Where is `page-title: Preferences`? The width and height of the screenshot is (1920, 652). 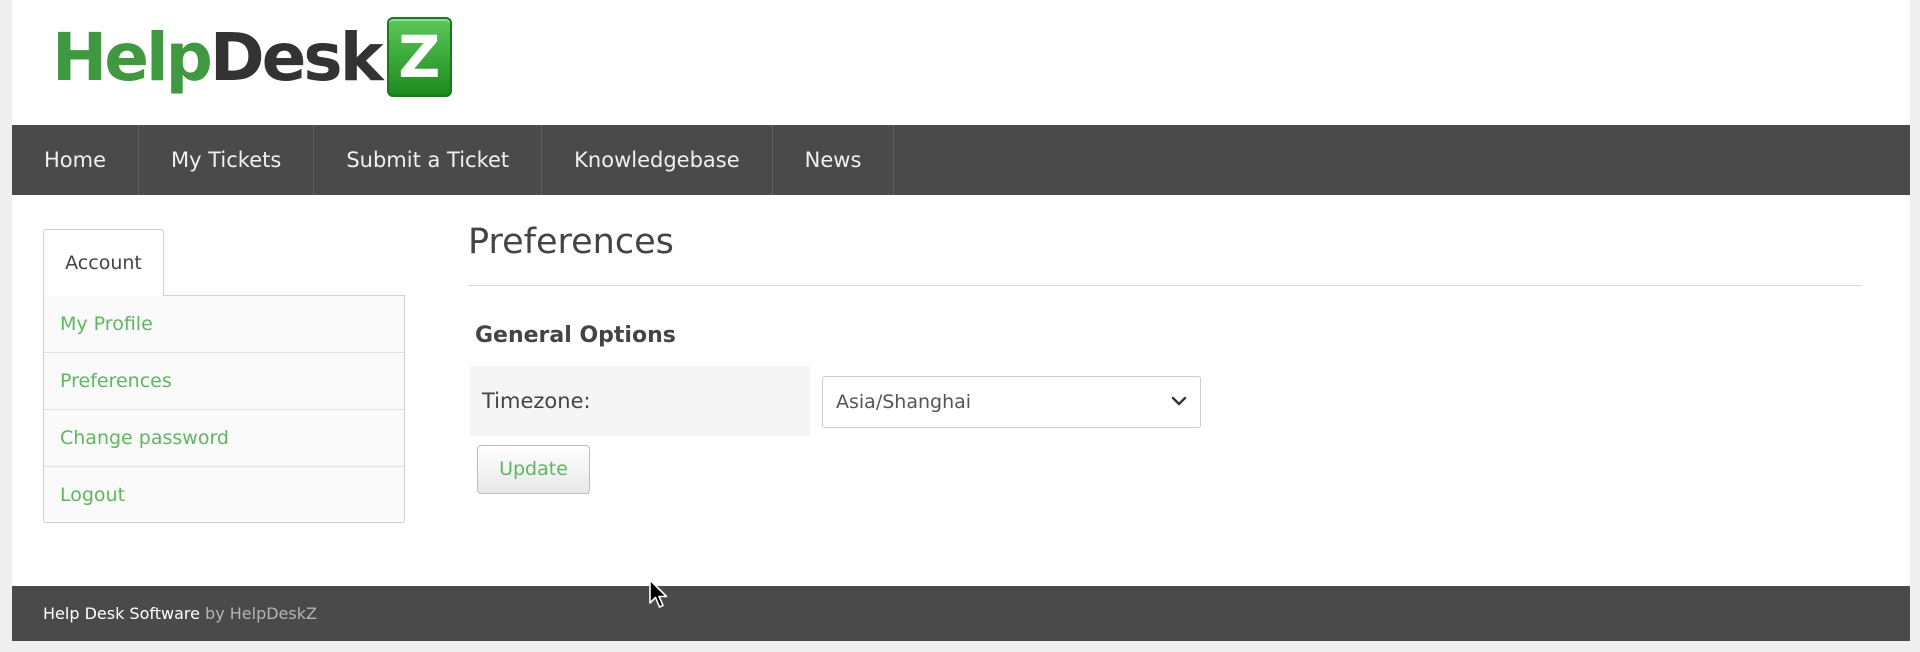 page-title: Preferences is located at coordinates (571, 242).